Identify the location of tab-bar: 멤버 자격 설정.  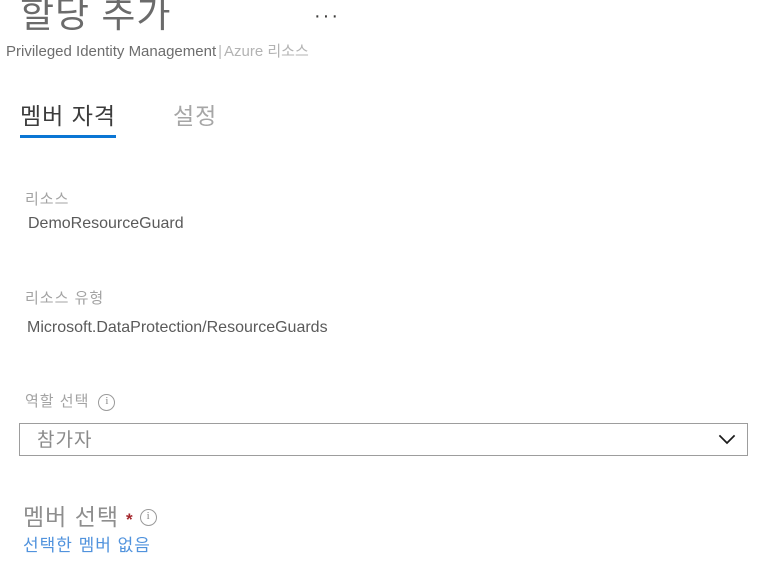
(390, 123).